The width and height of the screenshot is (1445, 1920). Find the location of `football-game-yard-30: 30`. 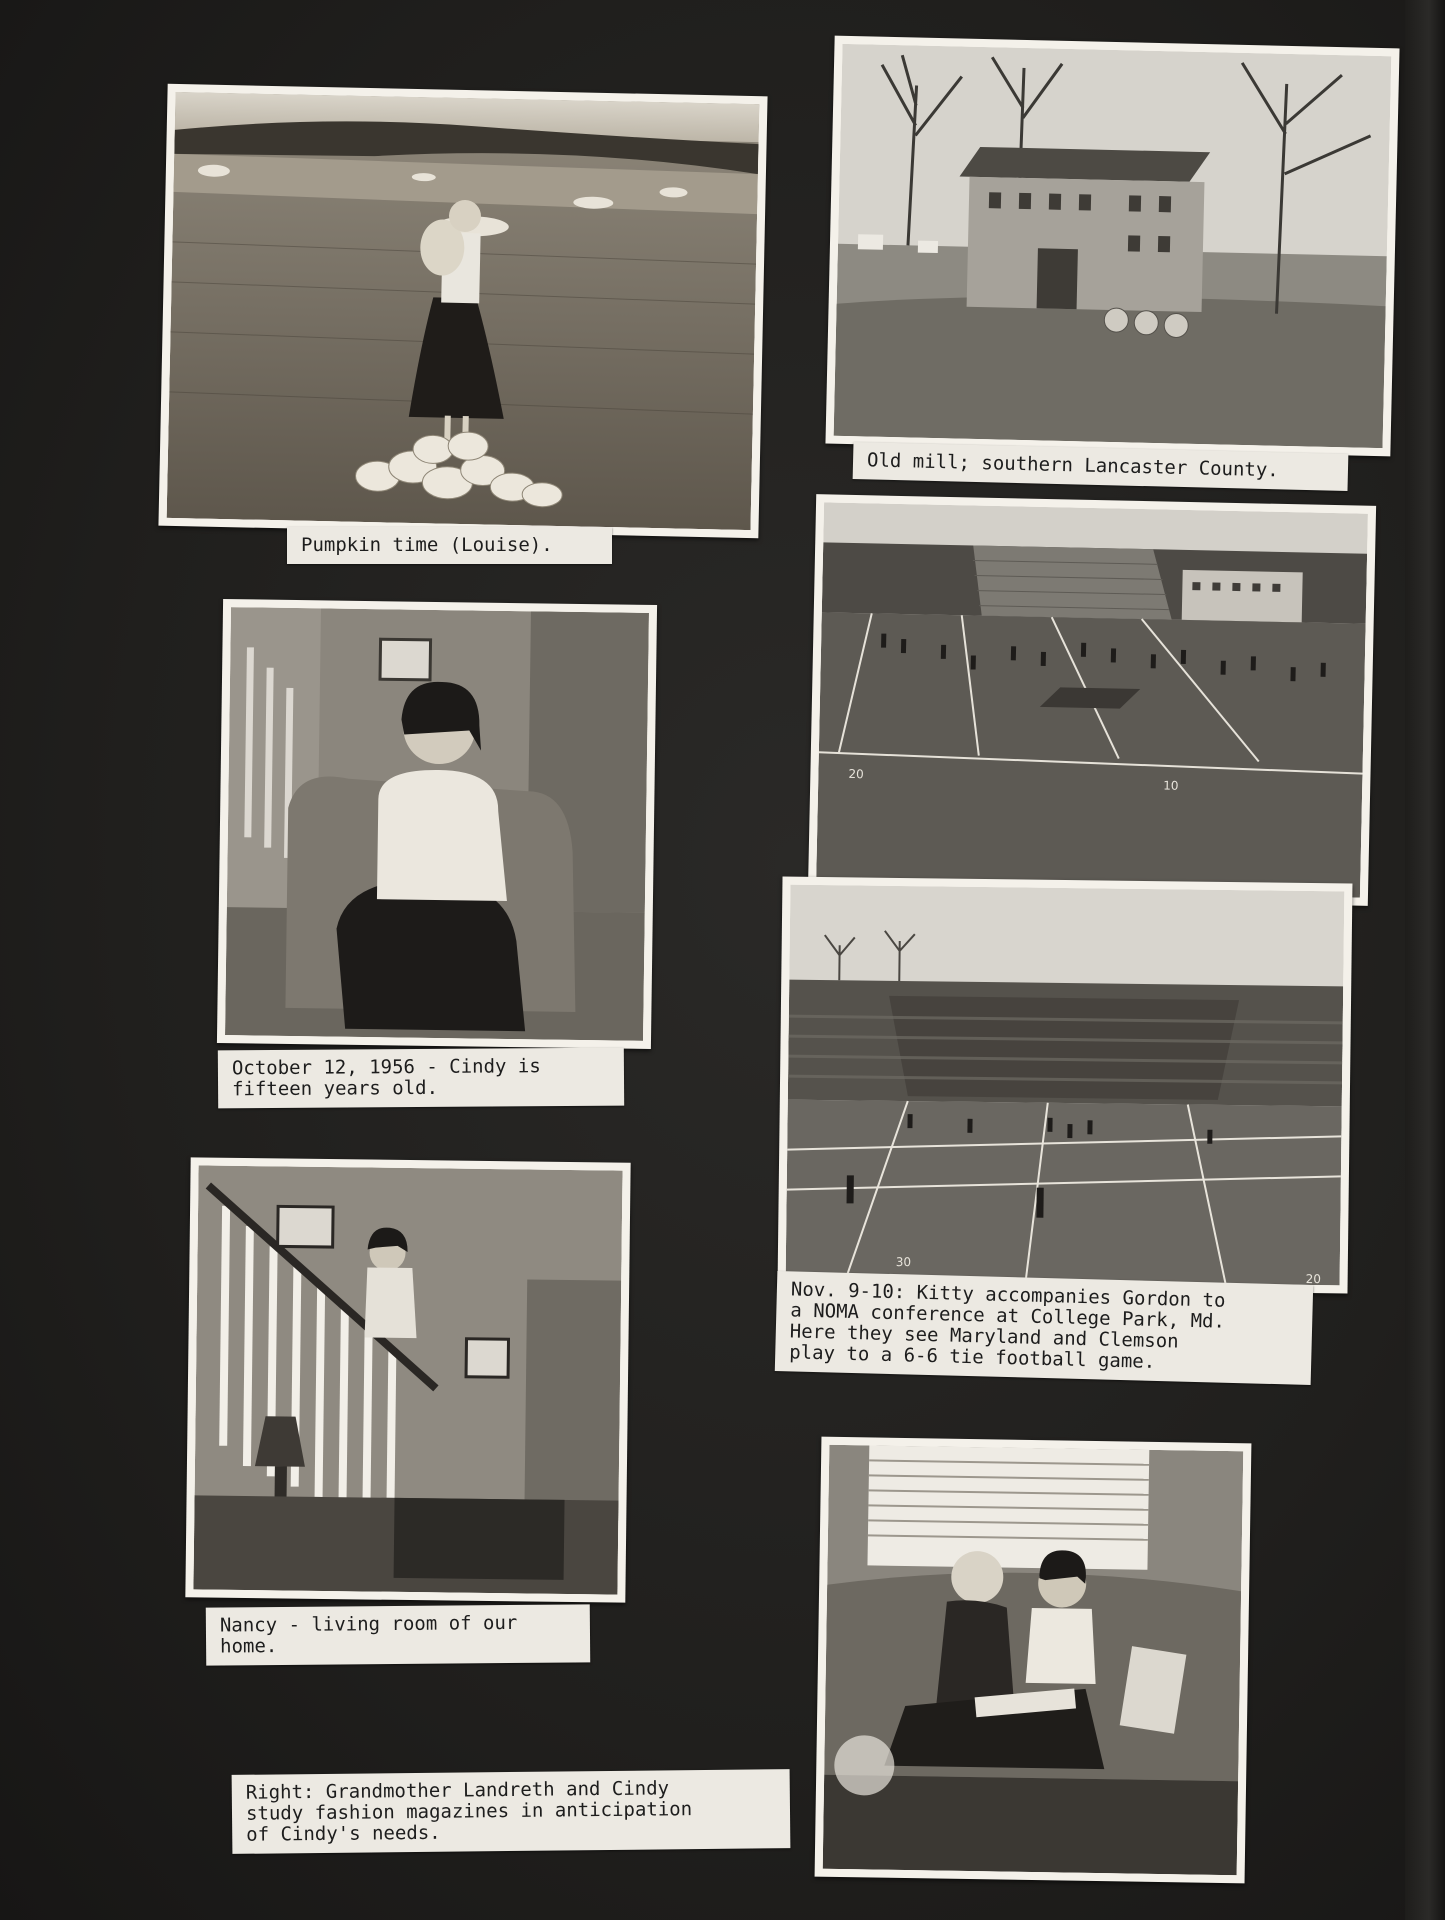

football-game-yard-30: 30 is located at coordinates (903, 1262).